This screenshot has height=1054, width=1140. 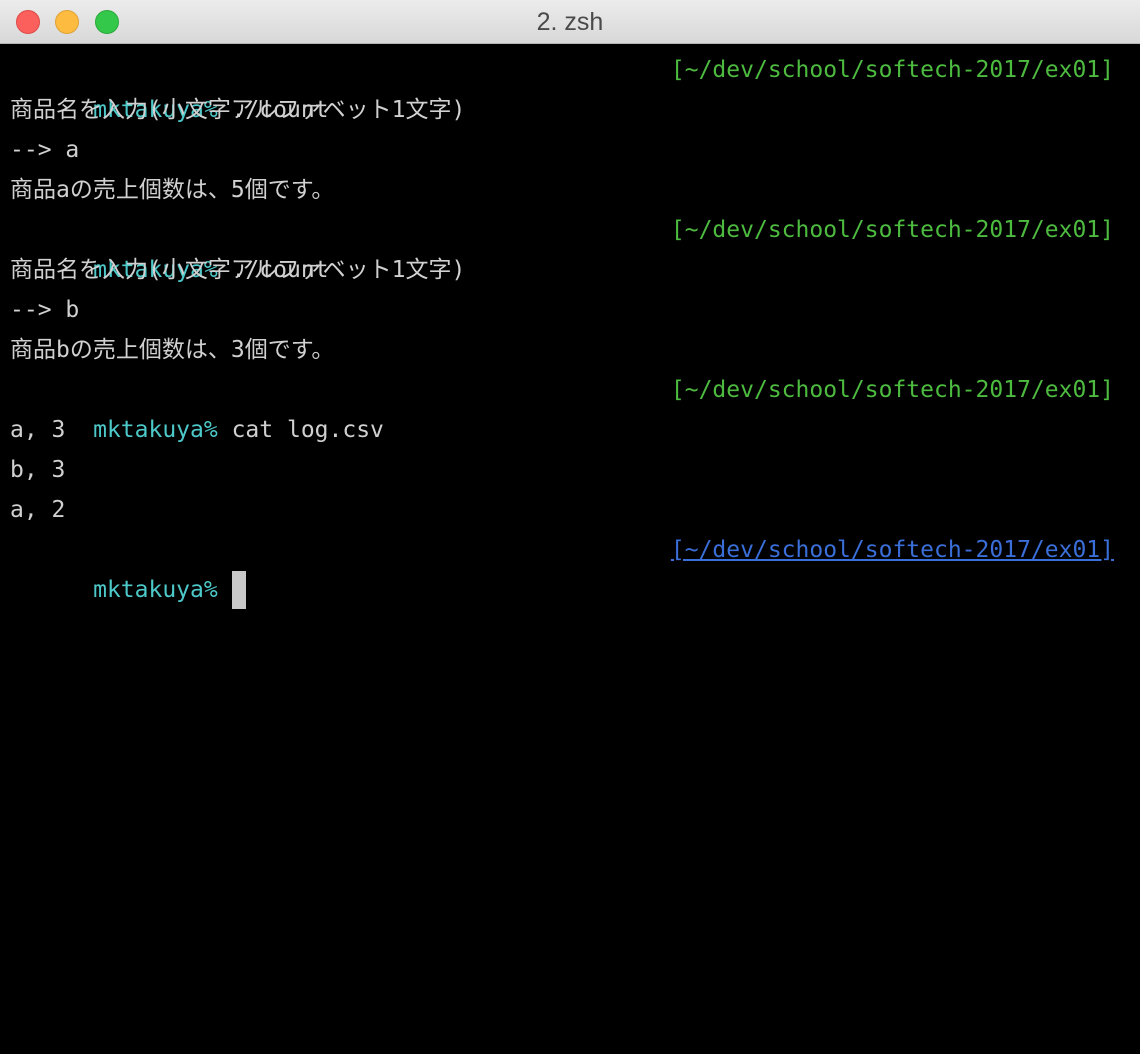 I want to click on window-title: 2. zsh, so click(x=570, y=22).